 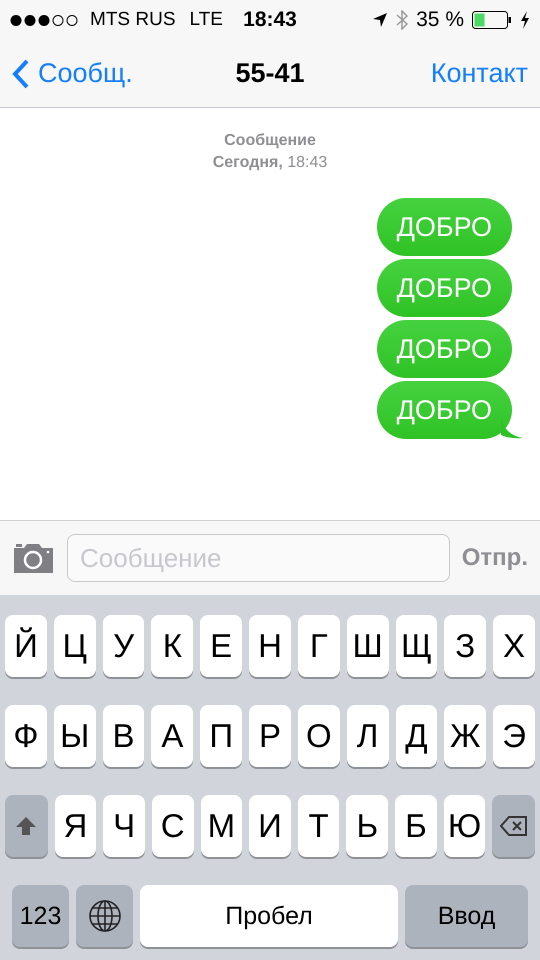 I want to click on status-time: 18:43, so click(x=270, y=20).